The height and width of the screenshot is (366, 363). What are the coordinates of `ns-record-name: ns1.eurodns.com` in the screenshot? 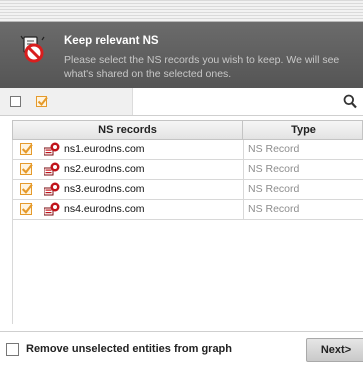 It's located at (104, 149).